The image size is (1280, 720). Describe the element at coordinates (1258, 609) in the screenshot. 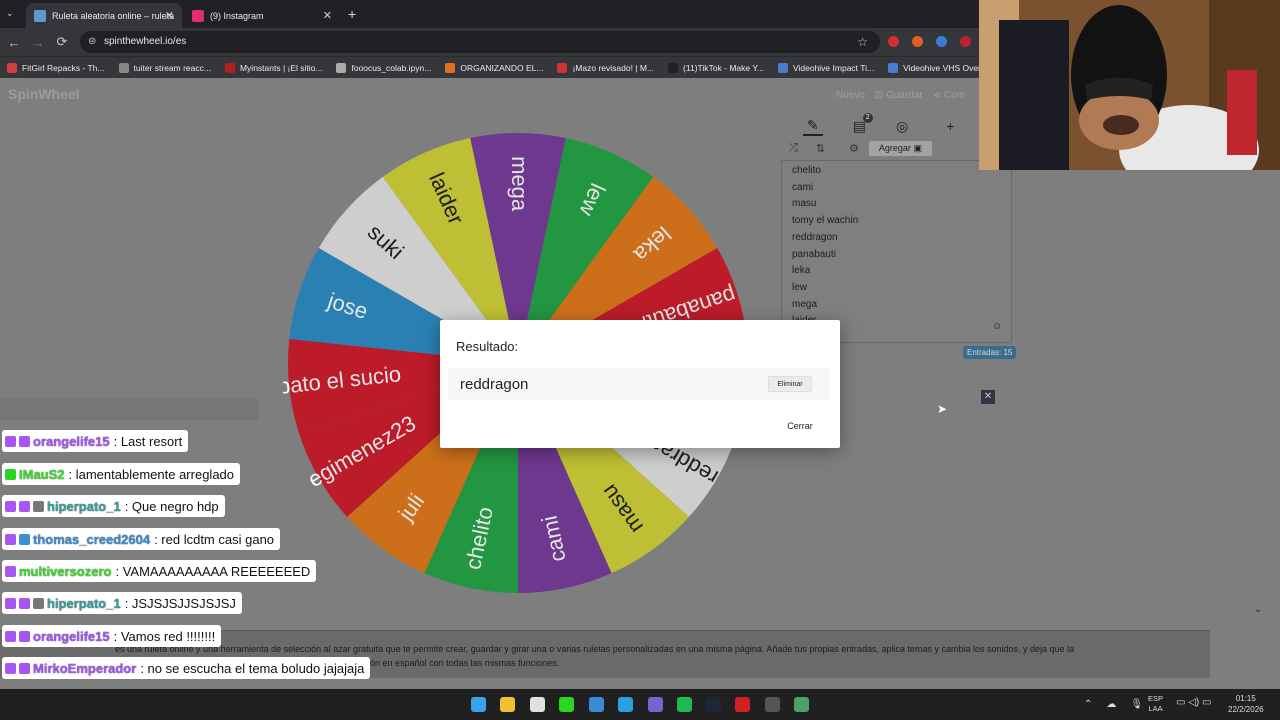

I see `chevron-down-icon: ⌄` at that location.